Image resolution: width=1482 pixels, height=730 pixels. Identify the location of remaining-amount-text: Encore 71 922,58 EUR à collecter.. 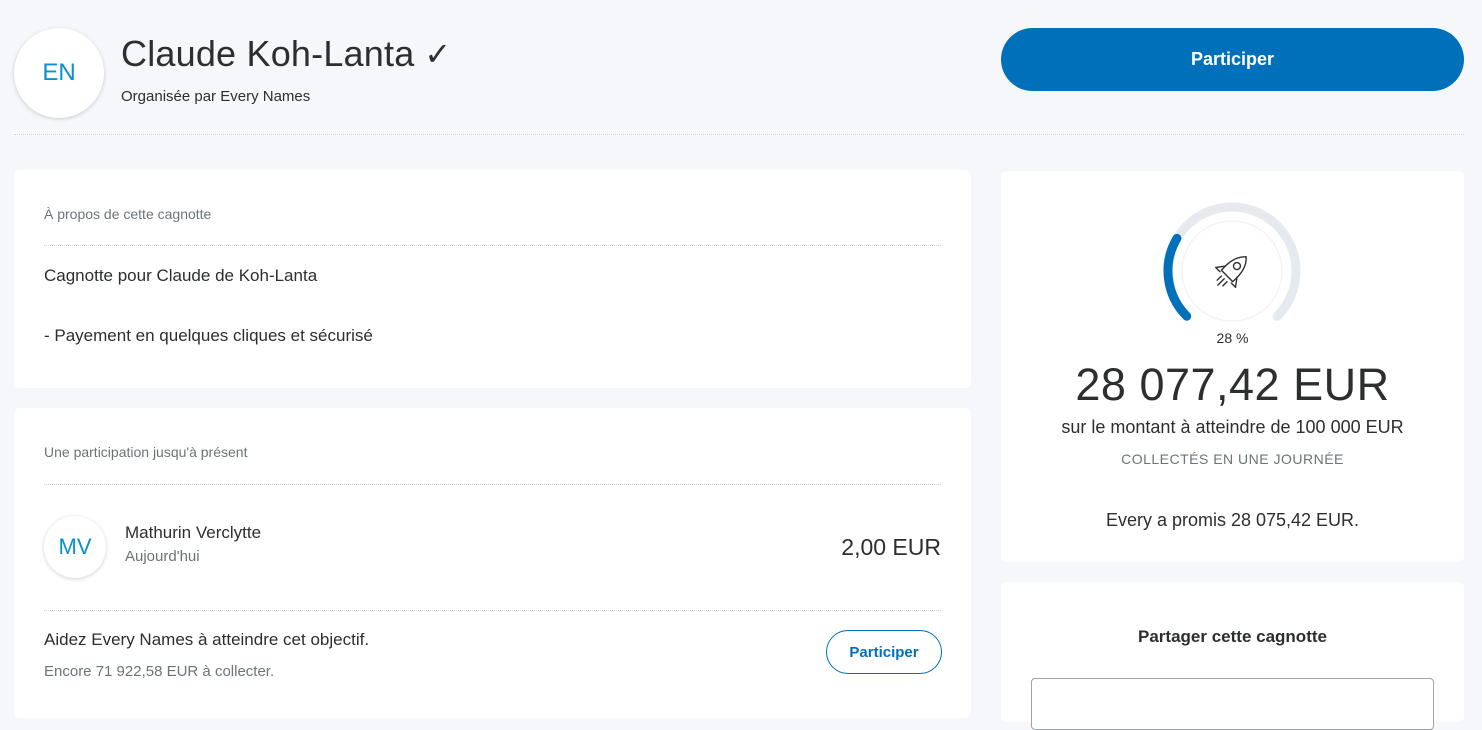
(159, 671).